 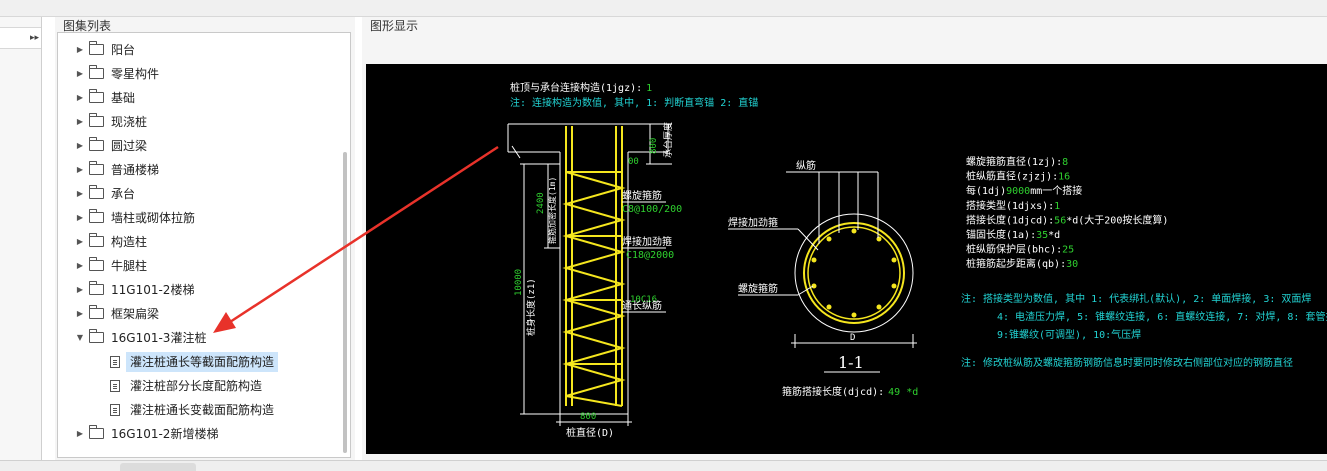 What do you see at coordinates (634, 102) in the screenshot?
I see `header-line2: 注: 连接构造为数值, 其中, 1: 判断直弯锚 2: 直锚` at bounding box center [634, 102].